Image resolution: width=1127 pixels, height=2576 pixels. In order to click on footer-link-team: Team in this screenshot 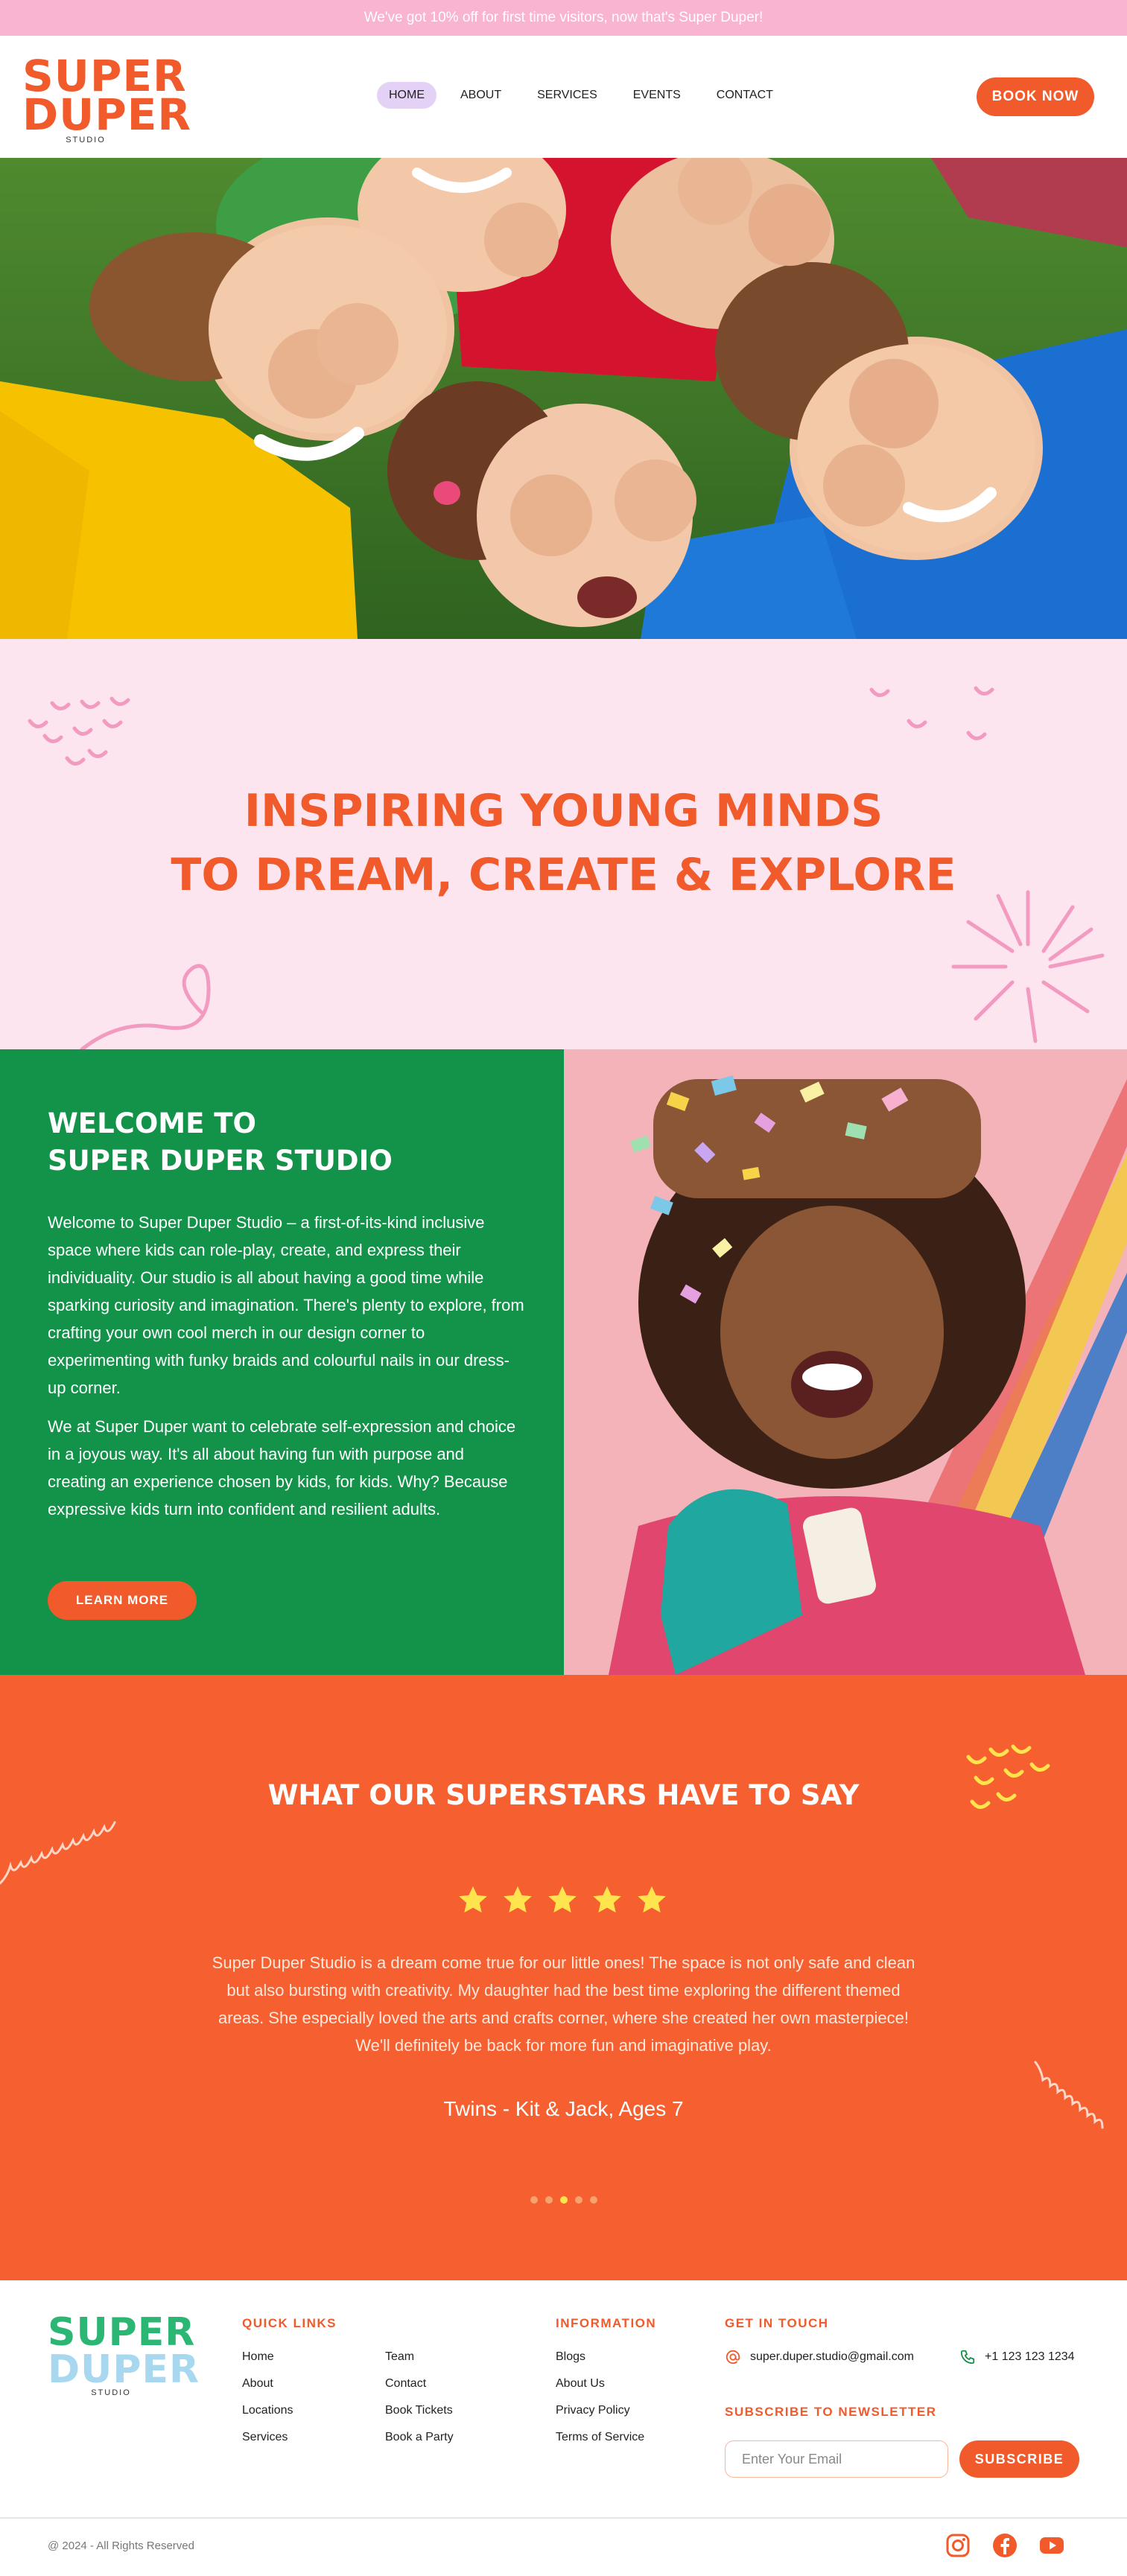, I will do `click(399, 2357)`.